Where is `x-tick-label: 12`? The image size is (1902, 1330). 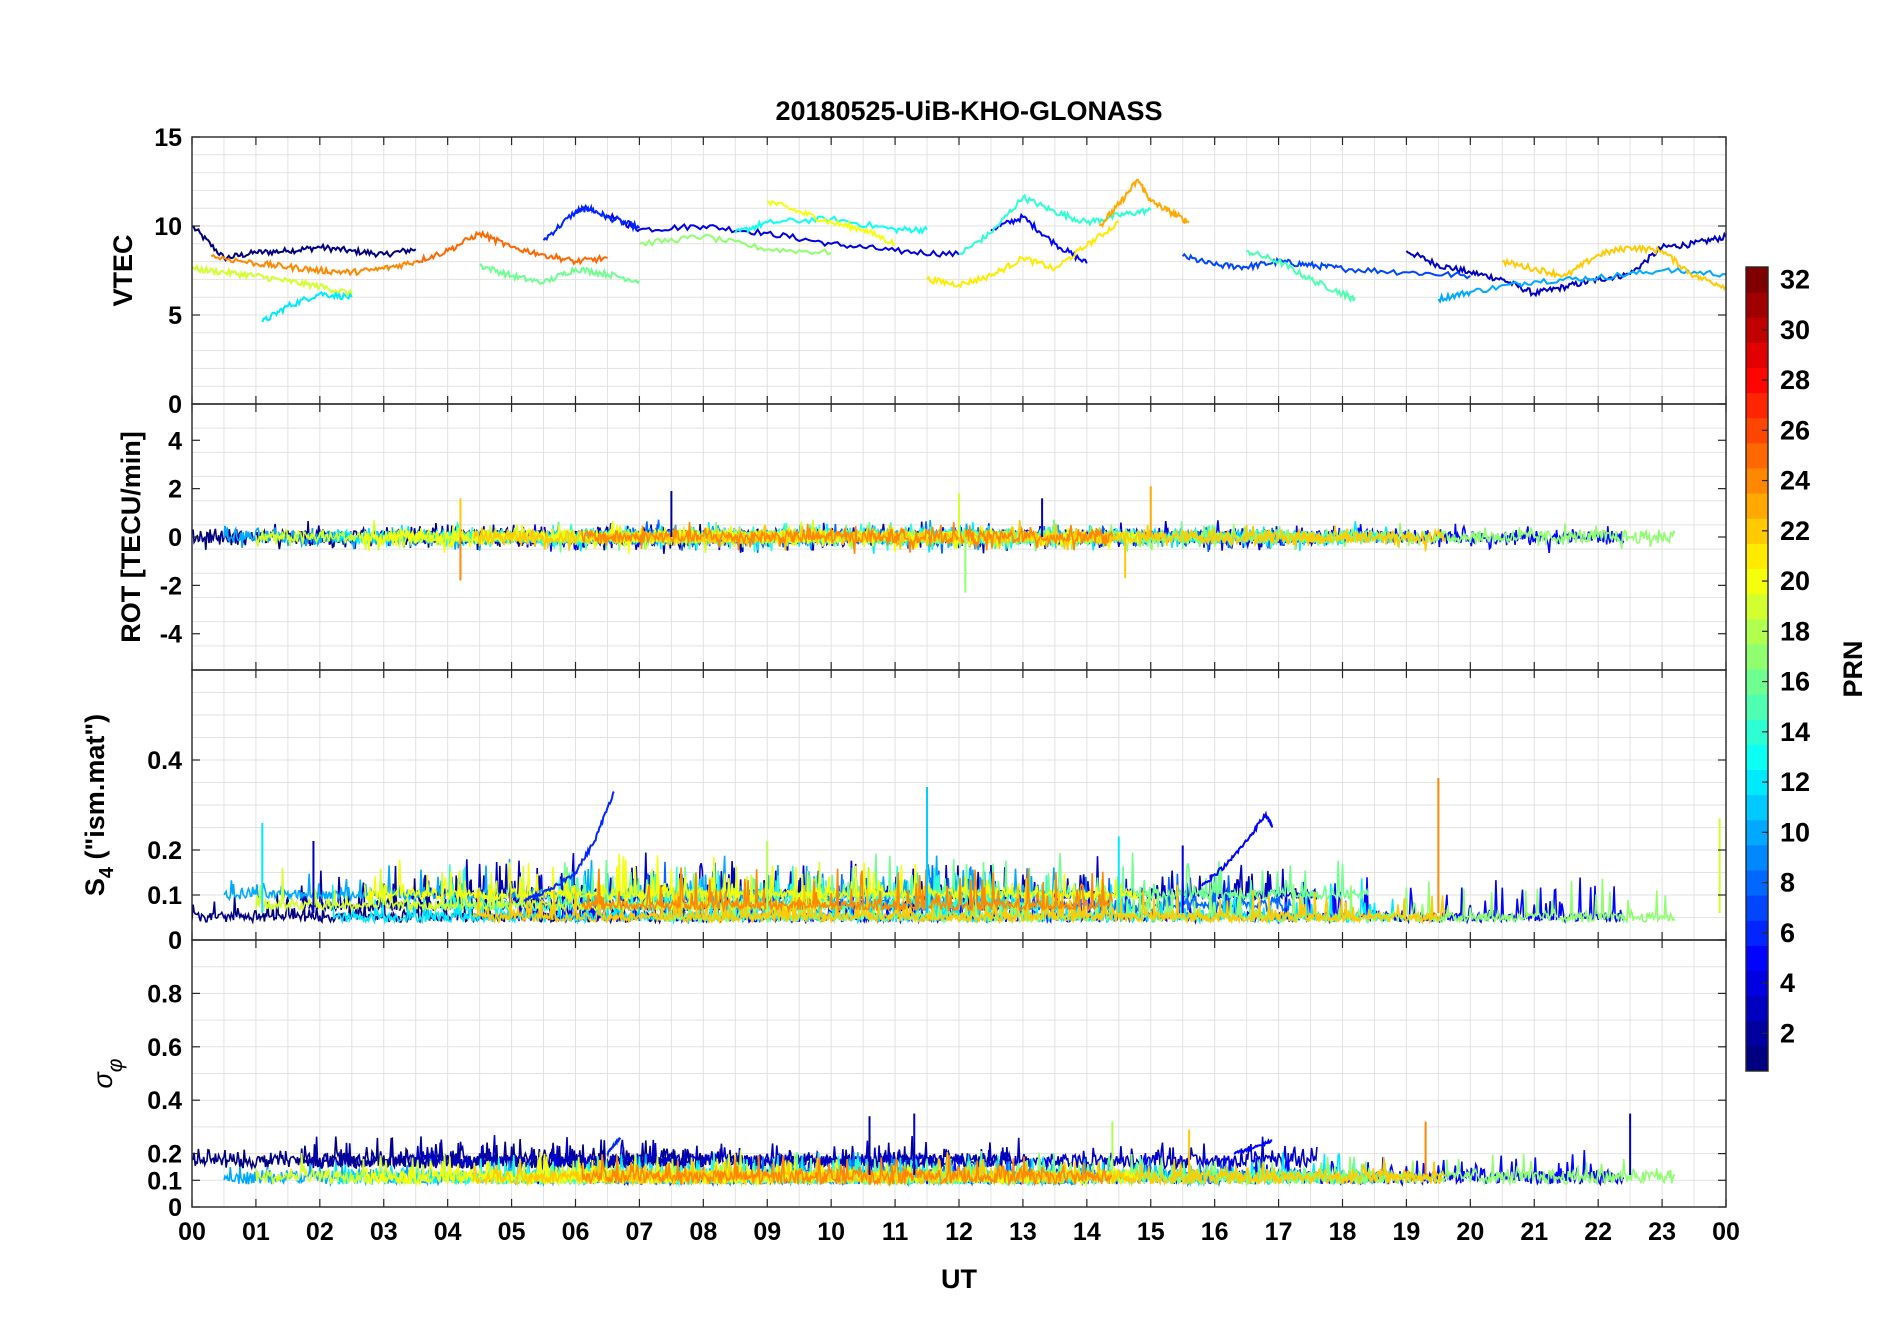 x-tick-label: 12 is located at coordinates (959, 1232).